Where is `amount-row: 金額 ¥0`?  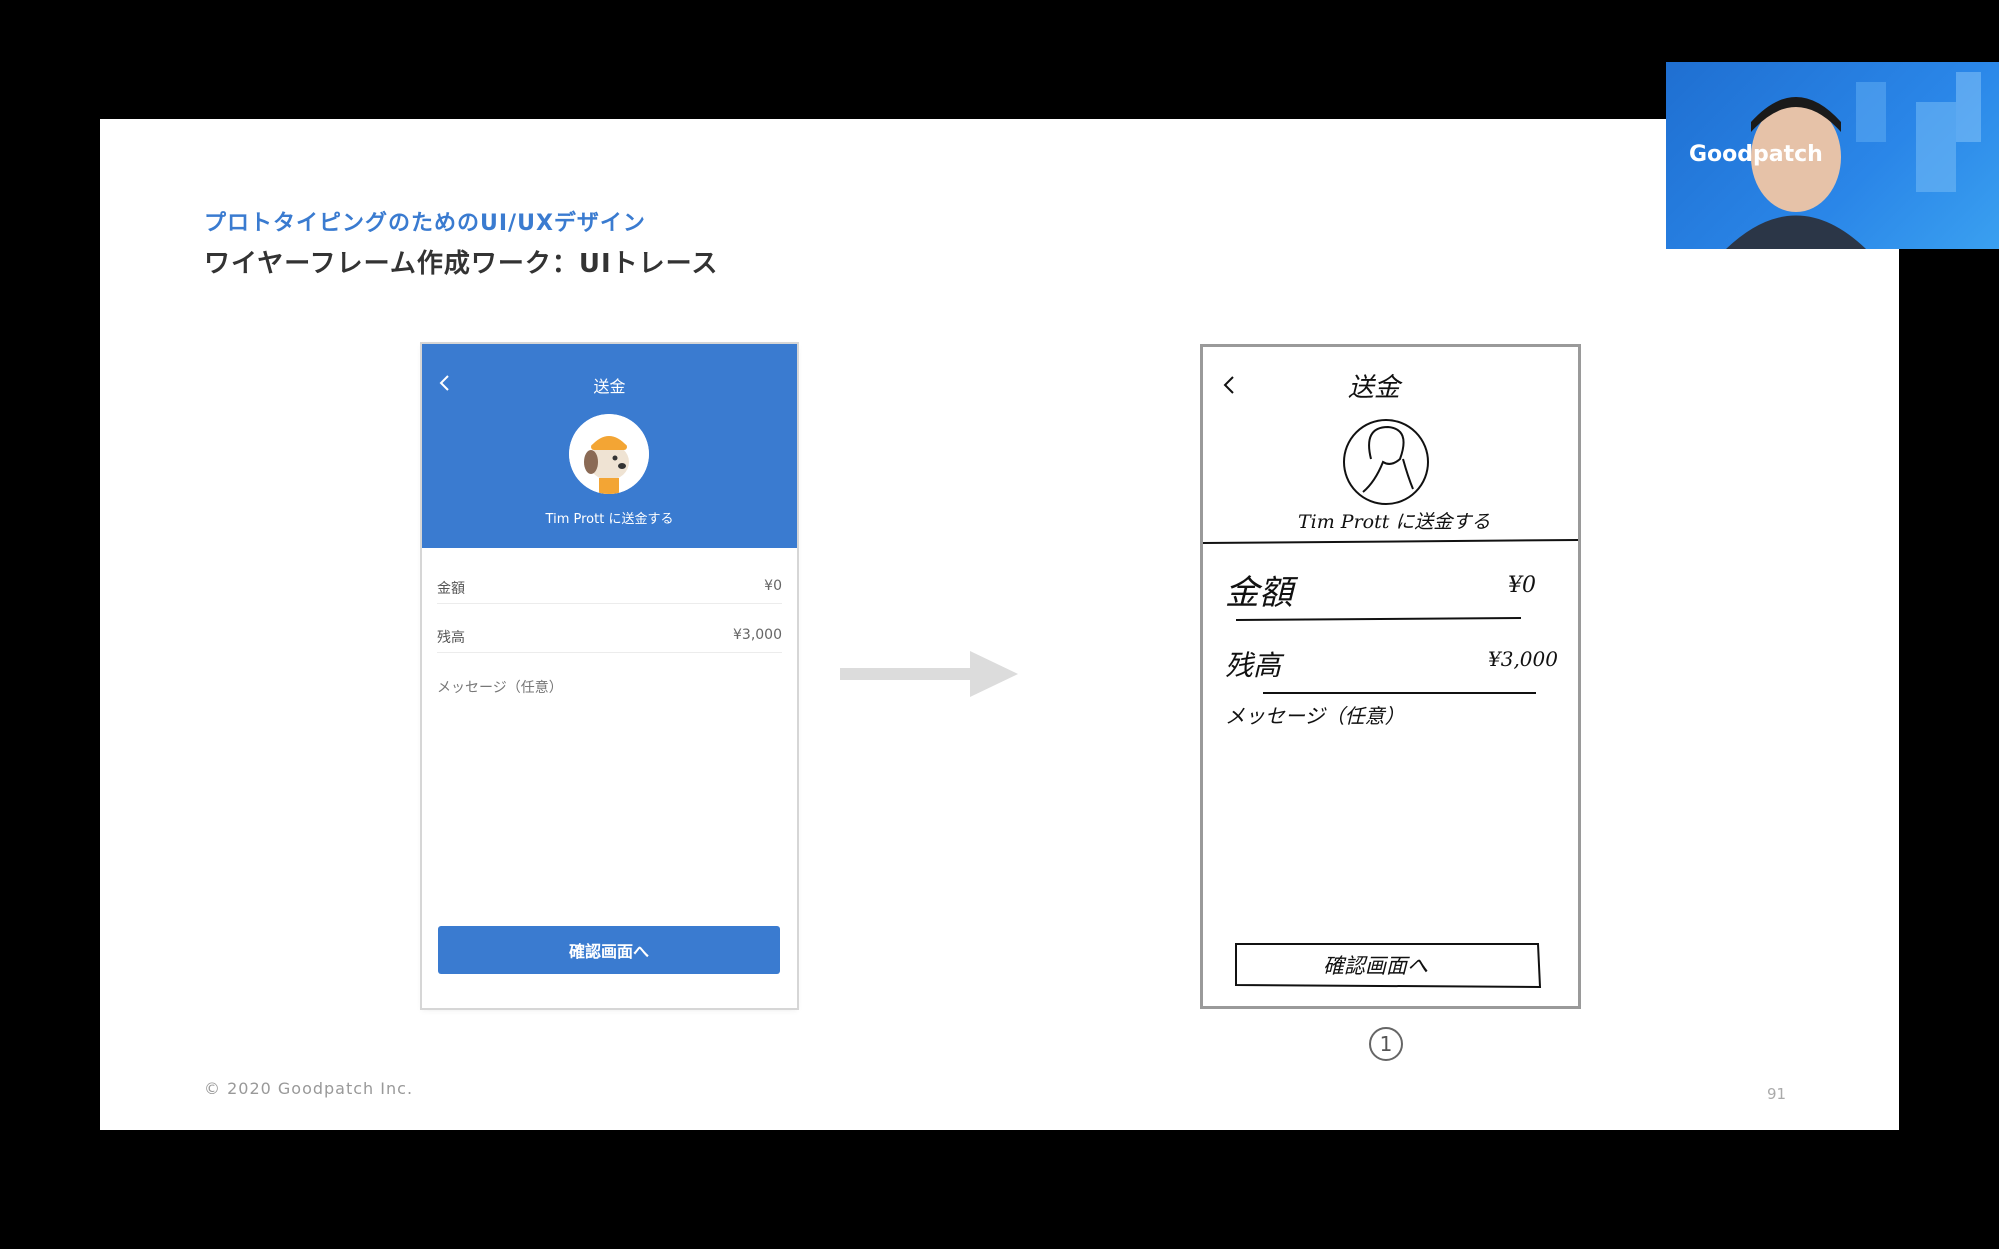 amount-row: 金額 ¥0 is located at coordinates (609, 579).